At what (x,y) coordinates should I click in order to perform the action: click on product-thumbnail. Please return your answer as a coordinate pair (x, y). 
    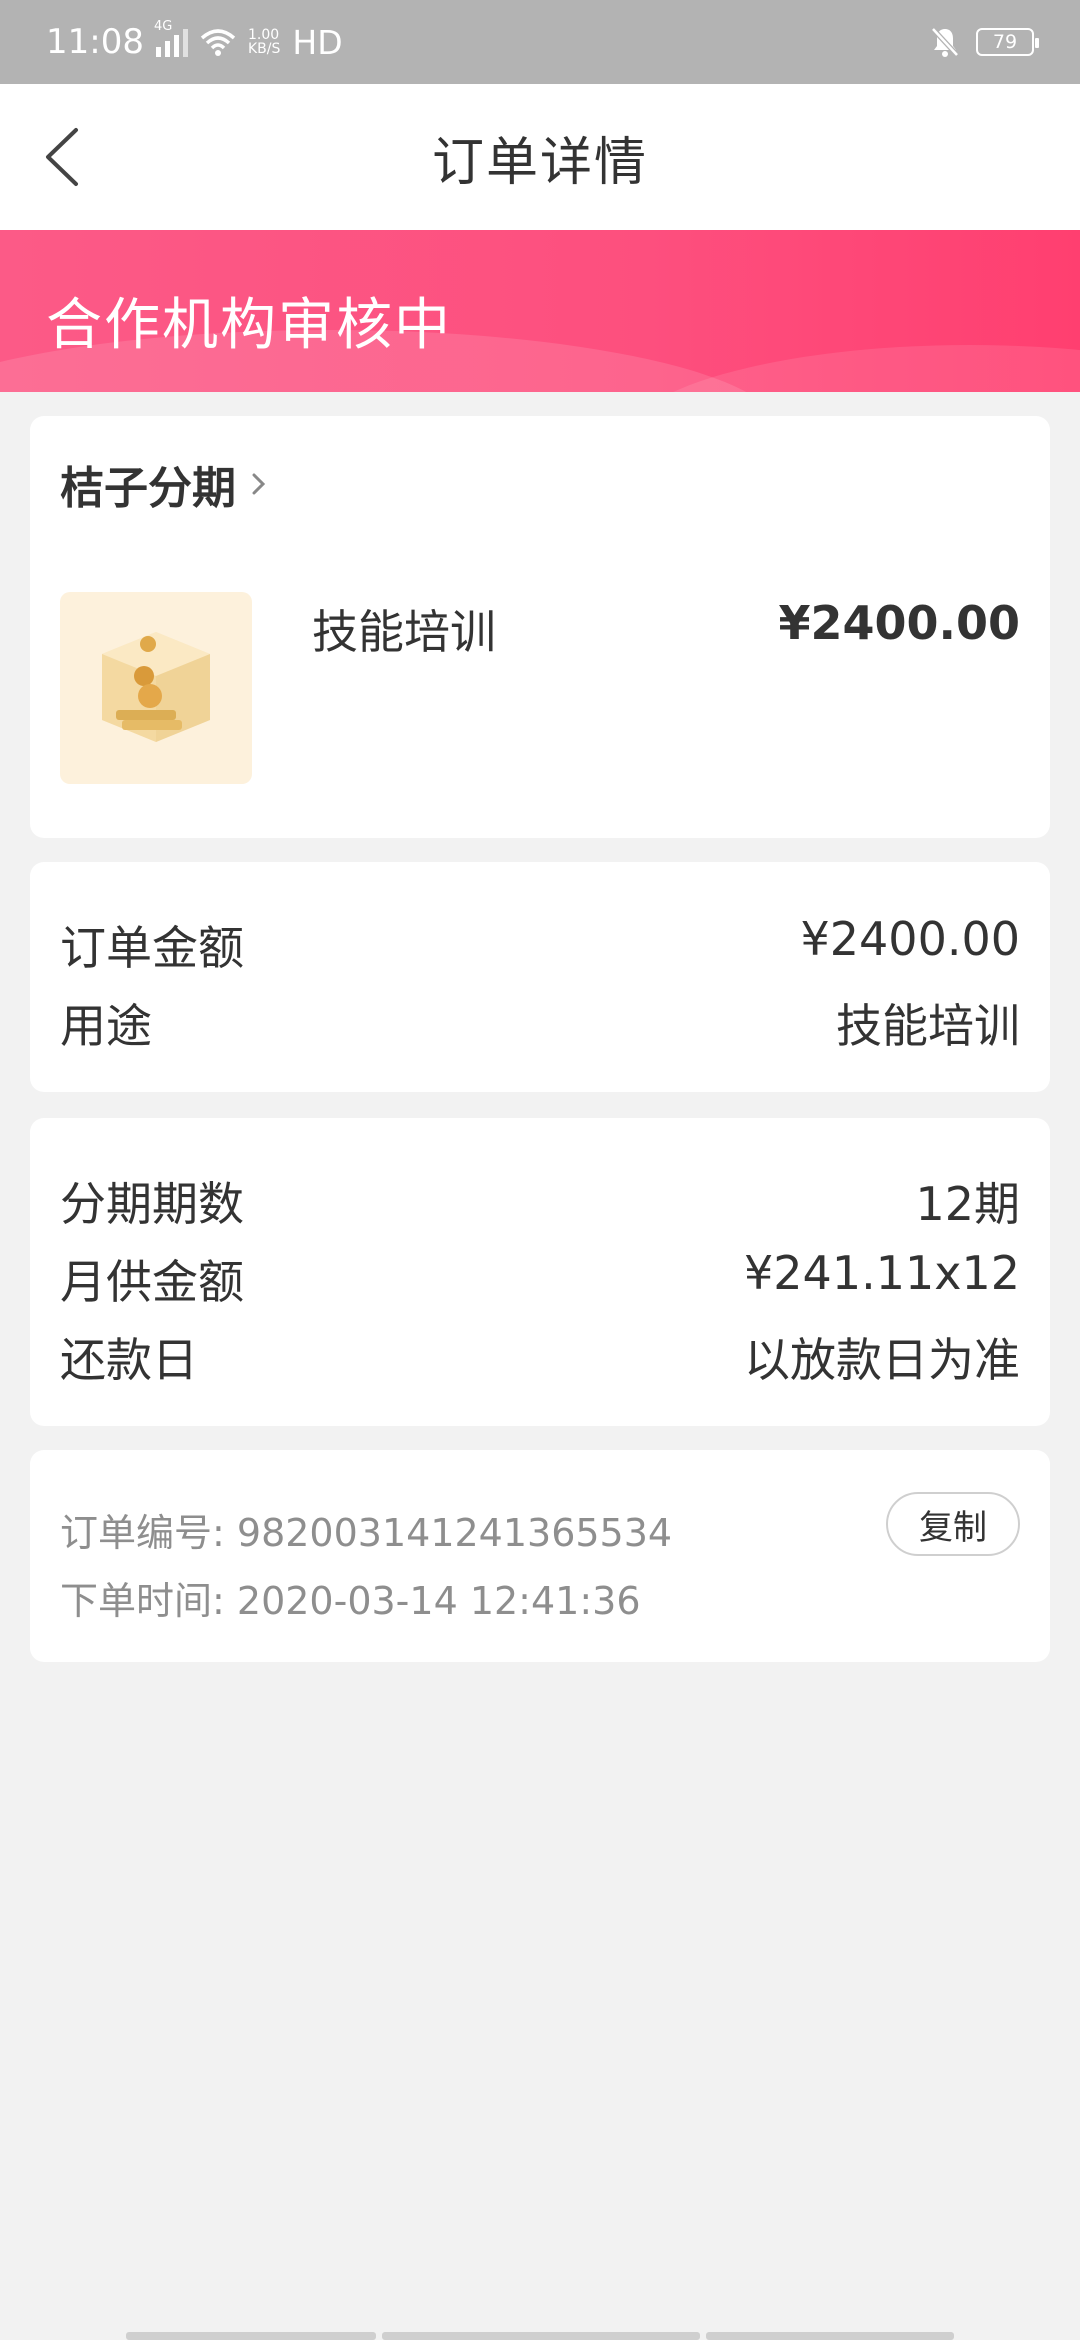
    Looking at the image, I should click on (156, 688).